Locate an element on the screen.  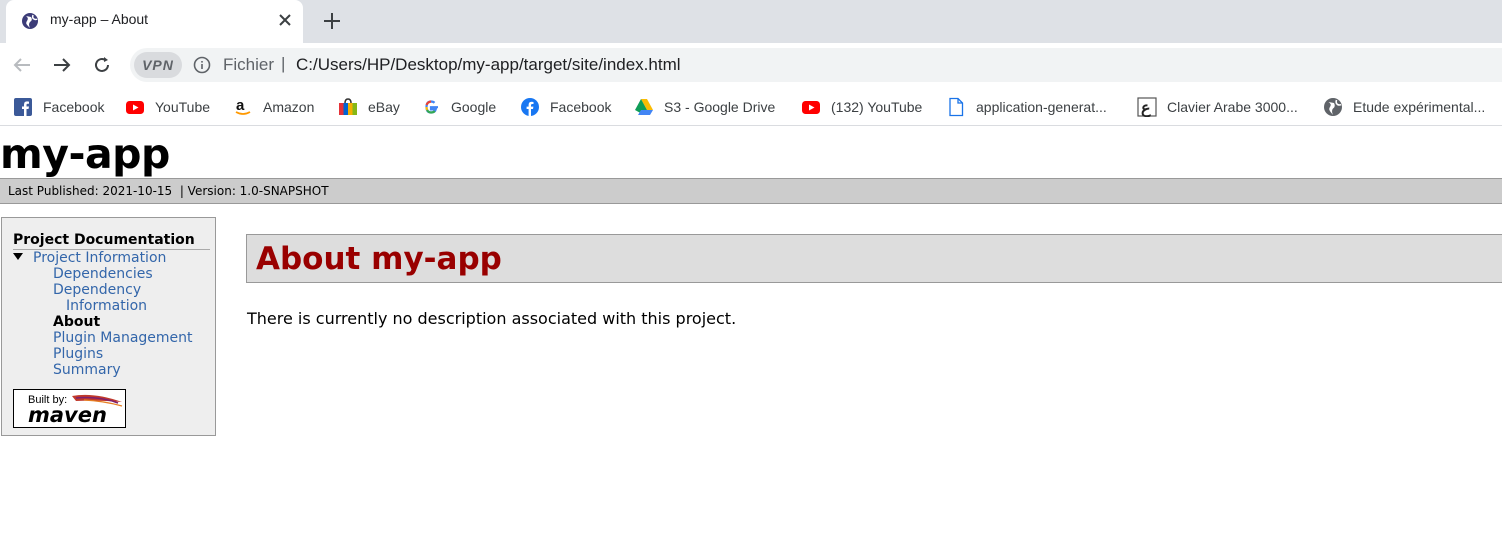
bookmark-label: eBay is located at coordinates (384, 106).